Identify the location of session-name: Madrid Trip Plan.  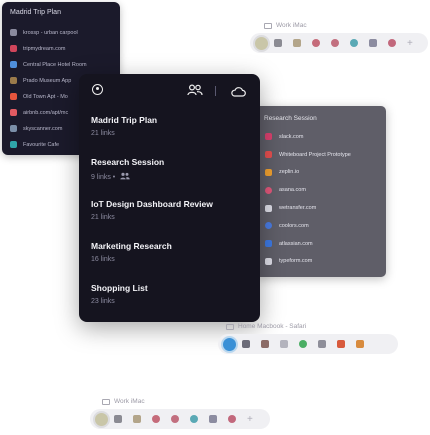
(124, 120).